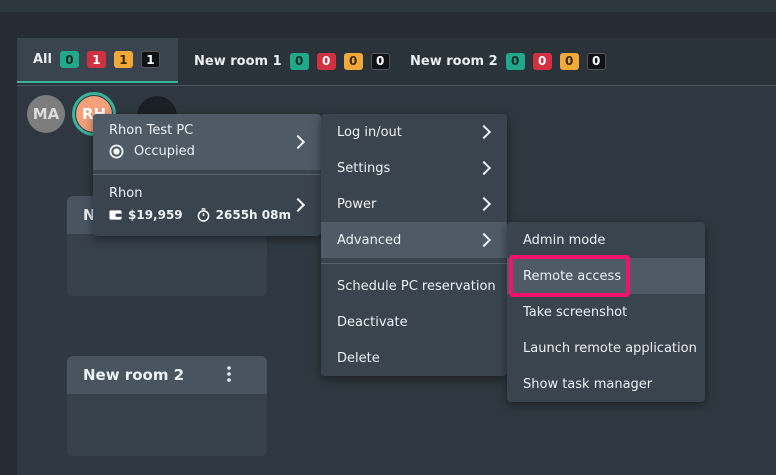 This screenshot has width=776, height=475. Describe the element at coordinates (414, 168) in the screenshot. I see `menu-item-settings: Settings` at that location.